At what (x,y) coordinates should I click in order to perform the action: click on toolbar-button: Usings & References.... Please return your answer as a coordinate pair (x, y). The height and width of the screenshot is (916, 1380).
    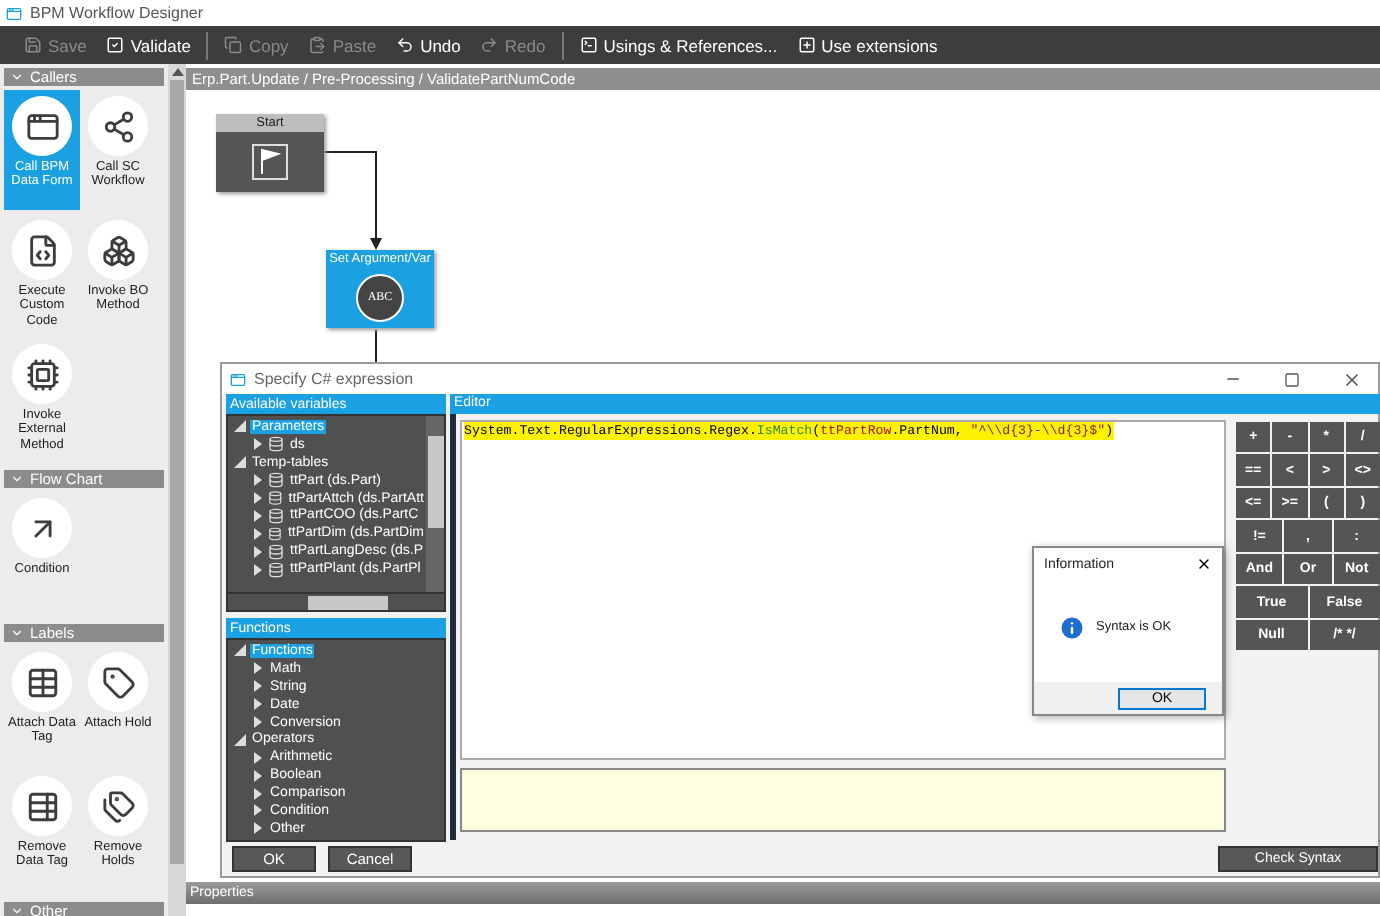
    Looking at the image, I should click on (678, 45).